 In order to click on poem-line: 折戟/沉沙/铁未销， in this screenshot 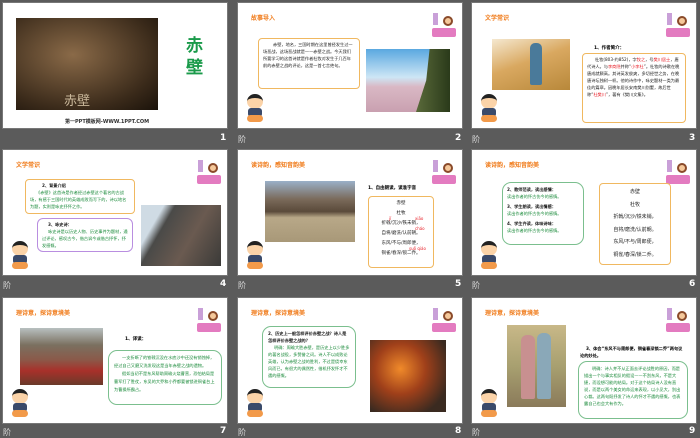, I will do `click(635, 217)`.